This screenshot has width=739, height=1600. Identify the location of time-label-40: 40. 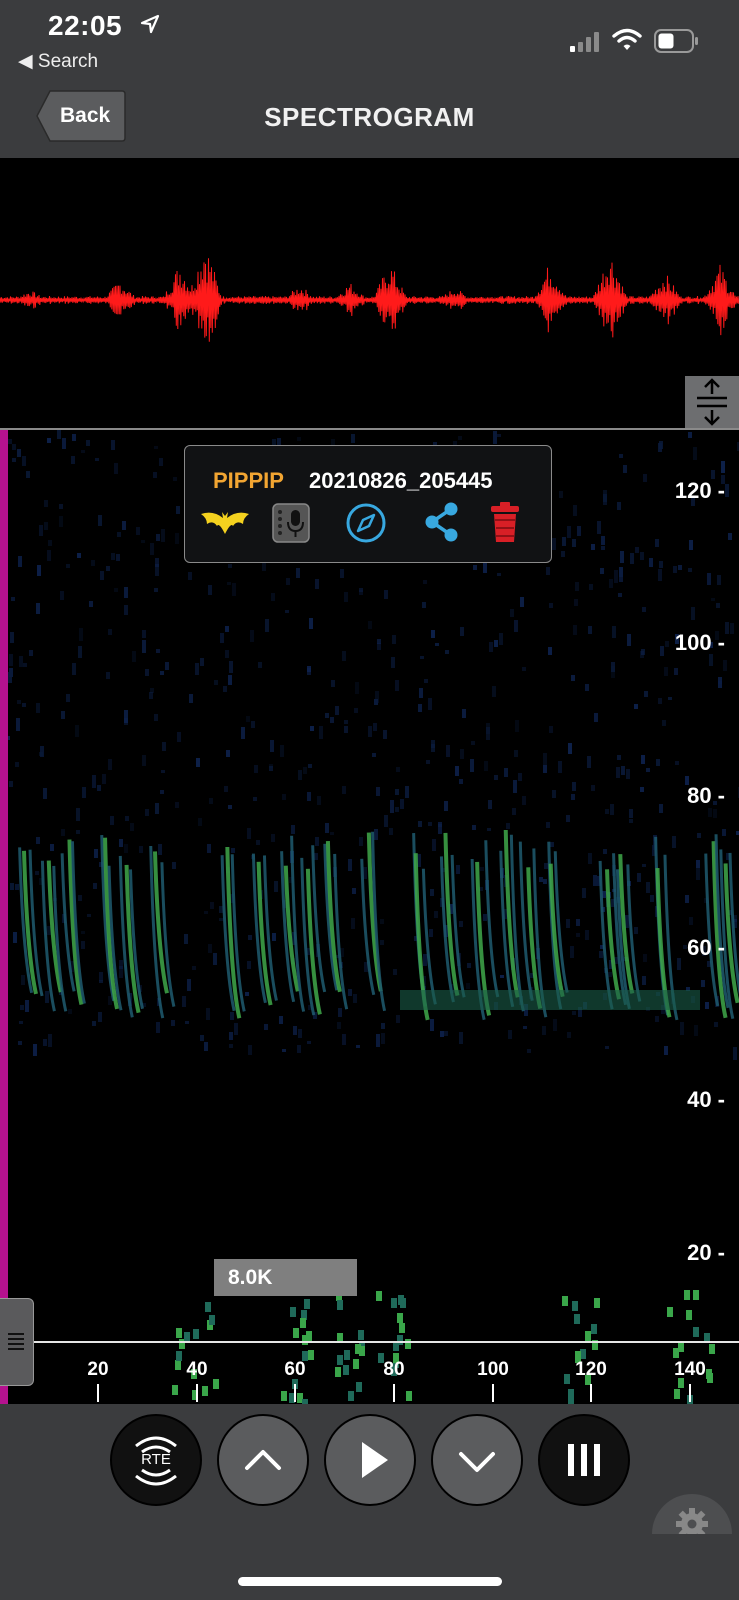
(197, 1369).